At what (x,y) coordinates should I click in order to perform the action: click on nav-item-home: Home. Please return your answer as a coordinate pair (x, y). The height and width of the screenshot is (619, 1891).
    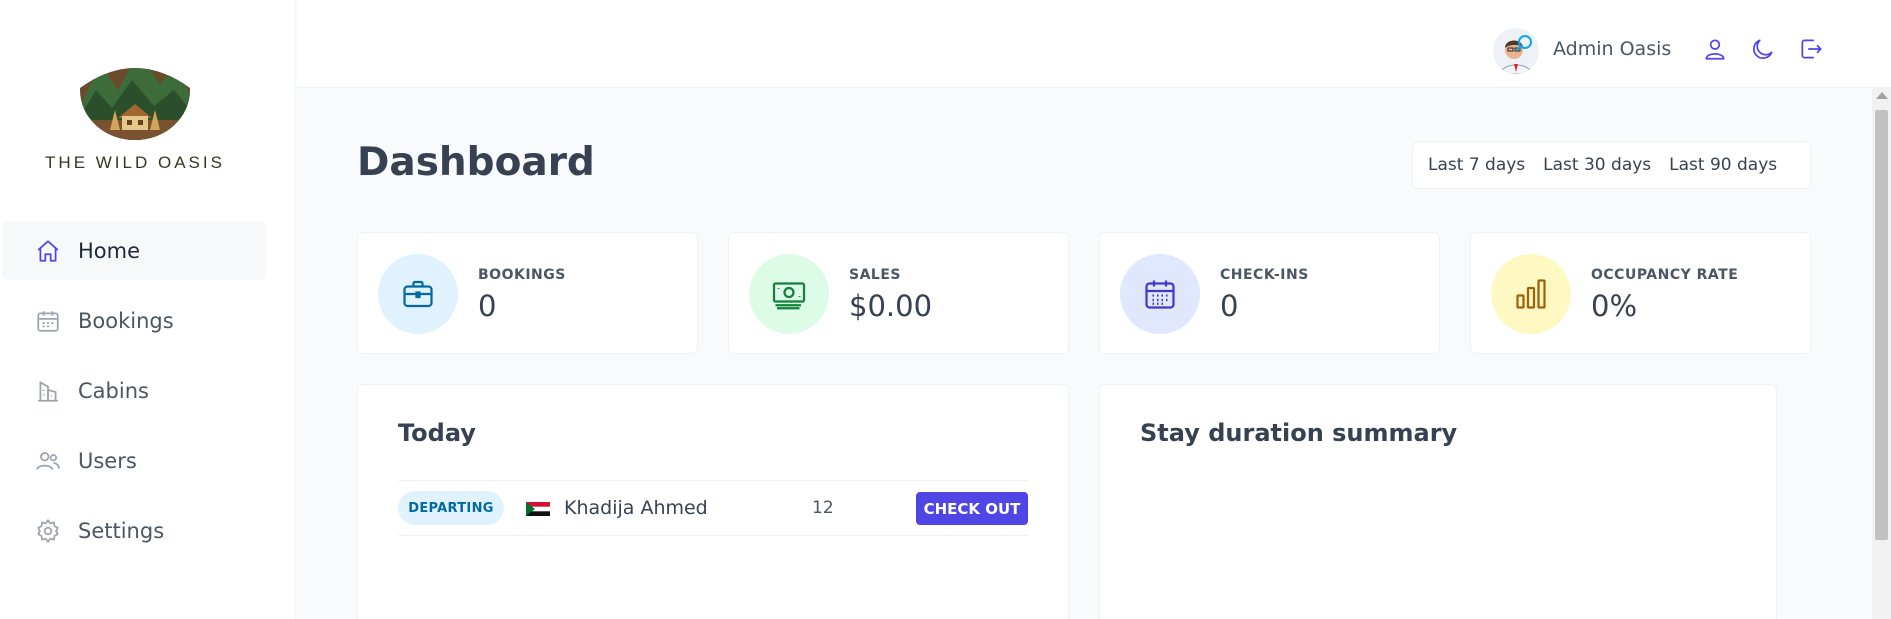
    Looking at the image, I should click on (134, 250).